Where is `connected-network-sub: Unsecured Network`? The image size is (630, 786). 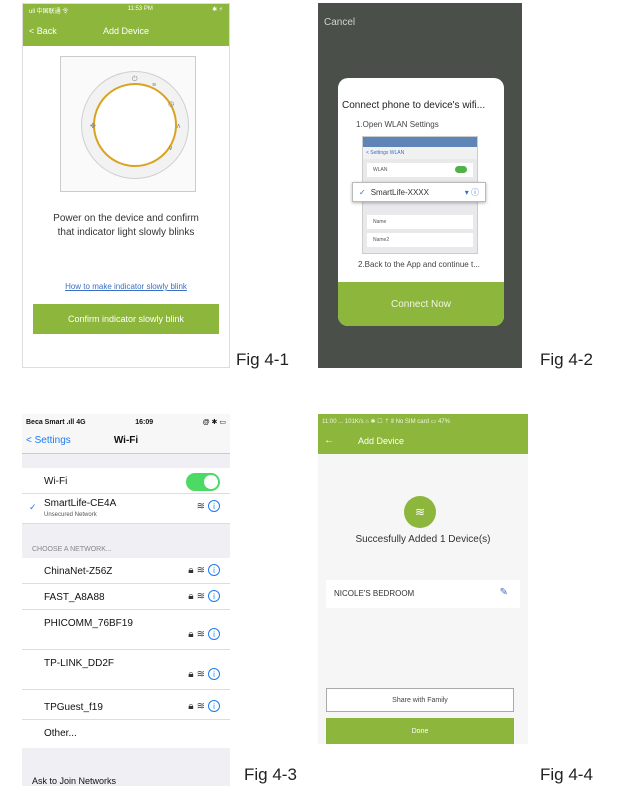
connected-network-sub: Unsecured Network is located at coordinates (70, 515).